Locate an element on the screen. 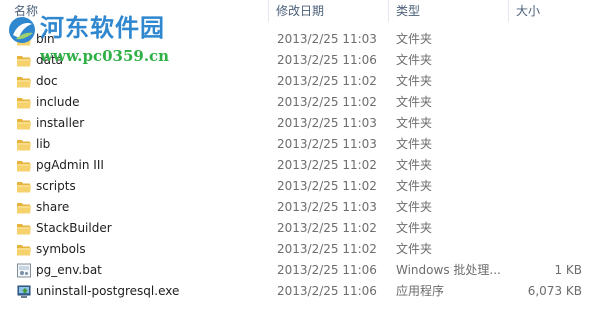 This screenshot has width=616, height=311. watermark-logo-icon is located at coordinates (22, 30).